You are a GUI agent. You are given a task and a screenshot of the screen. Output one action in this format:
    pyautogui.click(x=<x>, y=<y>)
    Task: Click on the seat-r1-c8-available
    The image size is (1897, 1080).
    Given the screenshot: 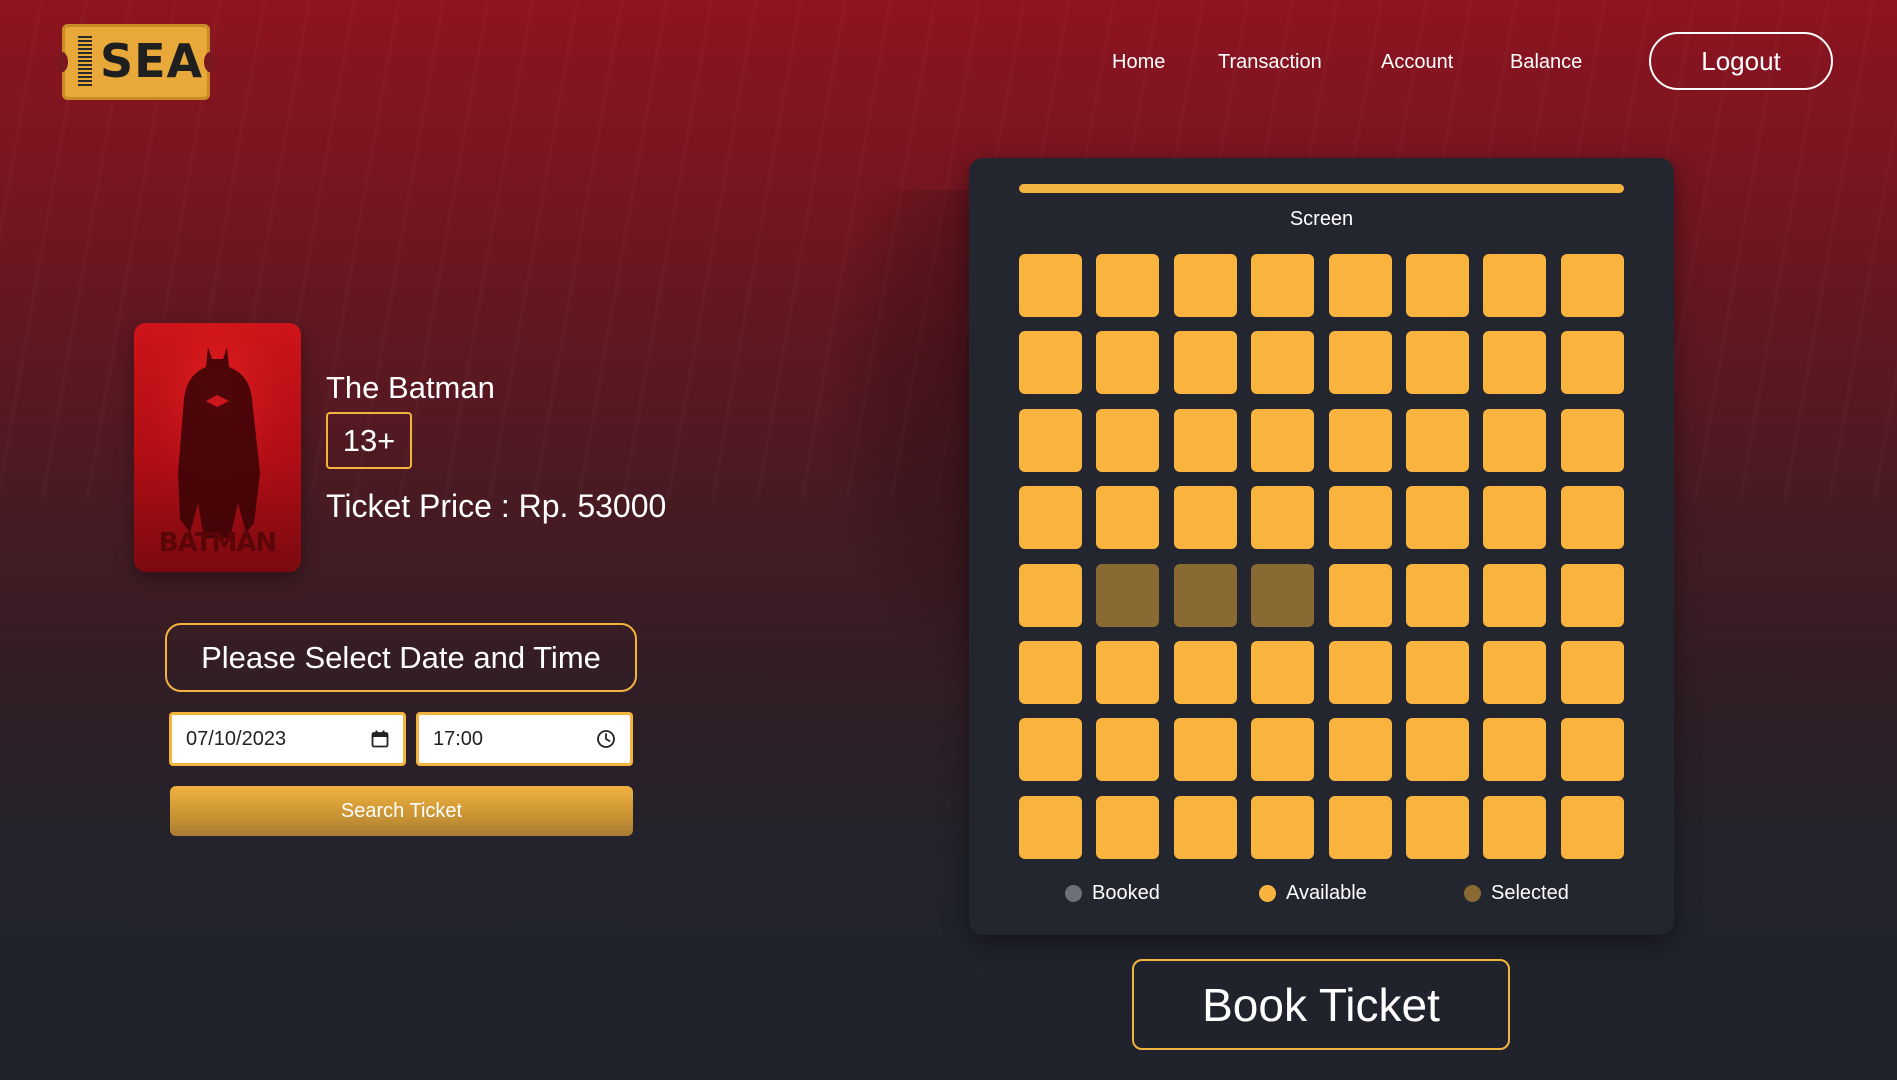 What is the action you would take?
    pyautogui.click(x=1592, y=285)
    